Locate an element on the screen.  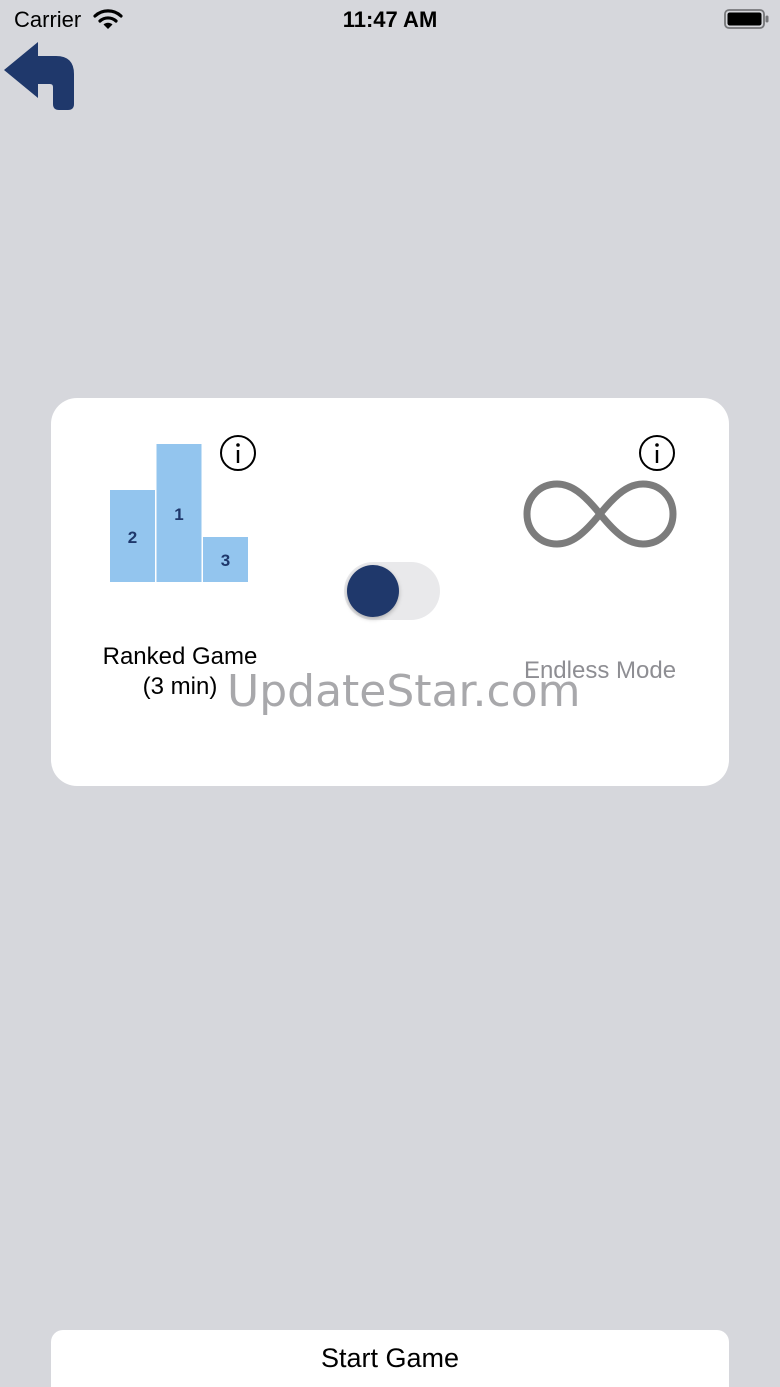
start-game-button: Start Game is located at coordinates (390, 1358).